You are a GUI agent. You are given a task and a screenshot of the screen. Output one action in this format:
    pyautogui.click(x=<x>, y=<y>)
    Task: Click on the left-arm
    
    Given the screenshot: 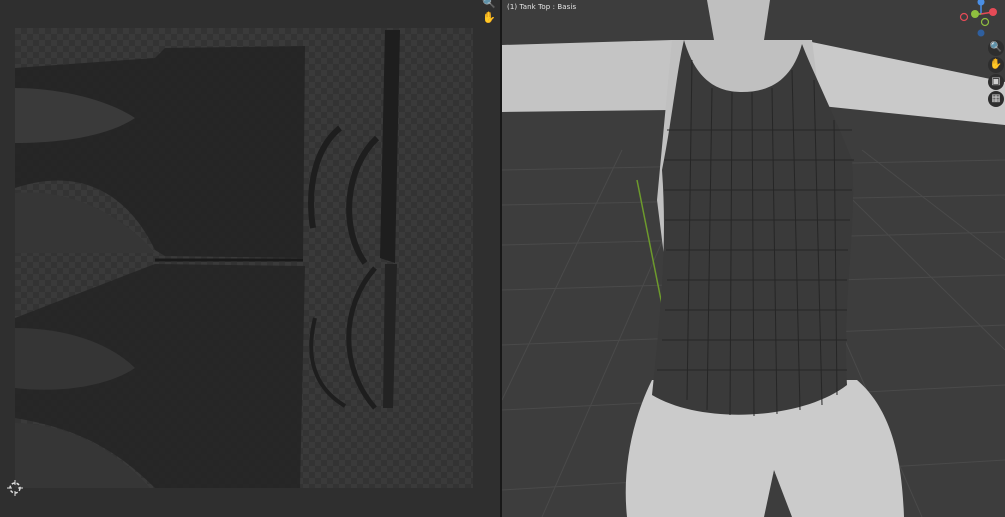 What is the action you would take?
    pyautogui.click(x=587, y=76)
    